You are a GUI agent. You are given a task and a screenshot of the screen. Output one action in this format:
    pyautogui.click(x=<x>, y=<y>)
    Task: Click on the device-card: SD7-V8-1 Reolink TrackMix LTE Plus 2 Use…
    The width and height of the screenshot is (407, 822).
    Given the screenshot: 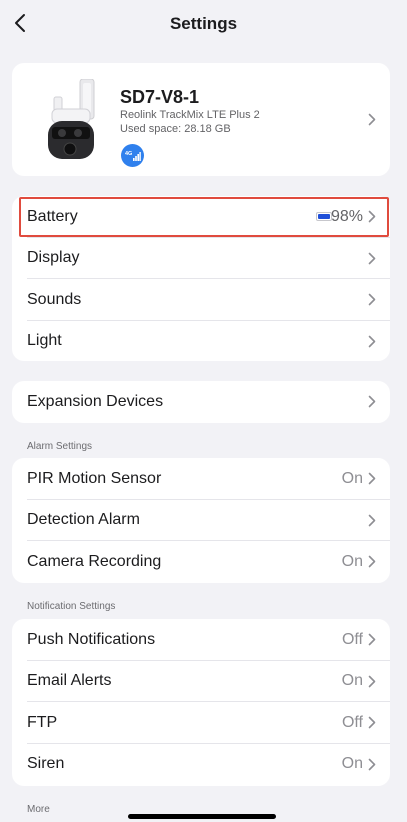 What is the action you would take?
    pyautogui.click(x=201, y=119)
    